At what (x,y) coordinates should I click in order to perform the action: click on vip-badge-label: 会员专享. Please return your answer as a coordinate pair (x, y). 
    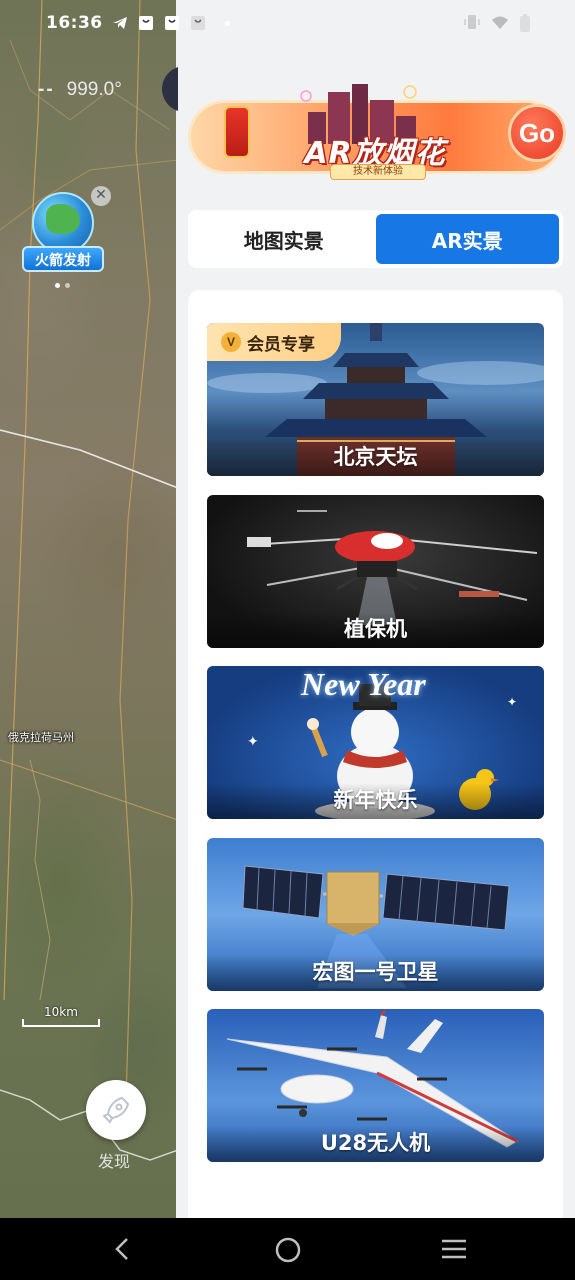
    Looking at the image, I should click on (281, 344).